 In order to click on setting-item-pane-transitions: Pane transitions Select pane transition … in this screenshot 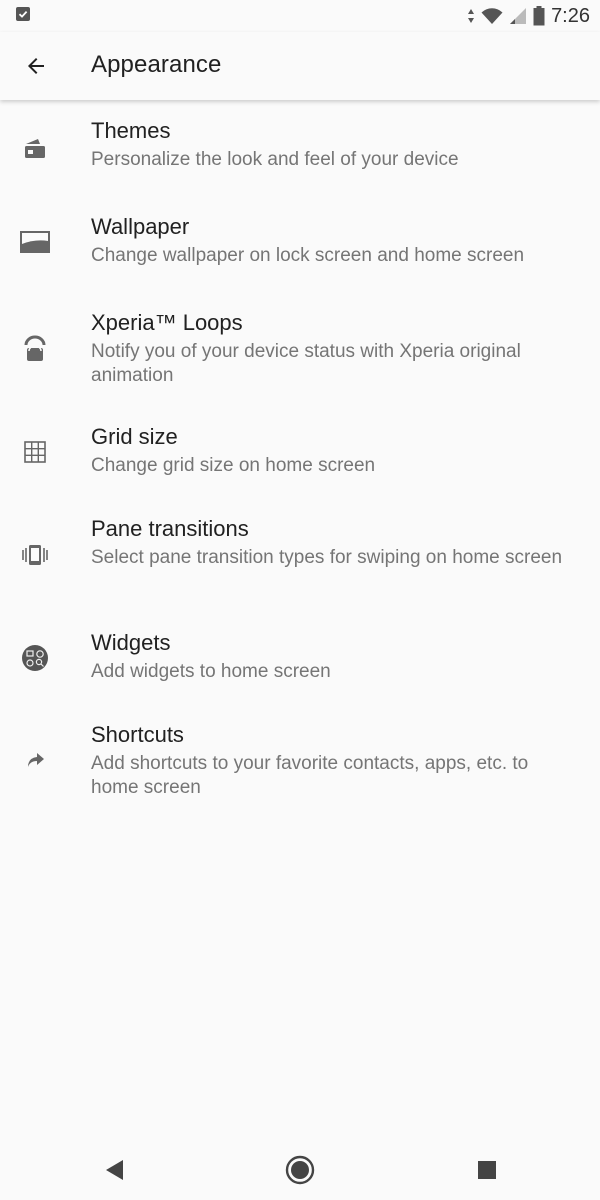, I will do `click(300, 566)`.